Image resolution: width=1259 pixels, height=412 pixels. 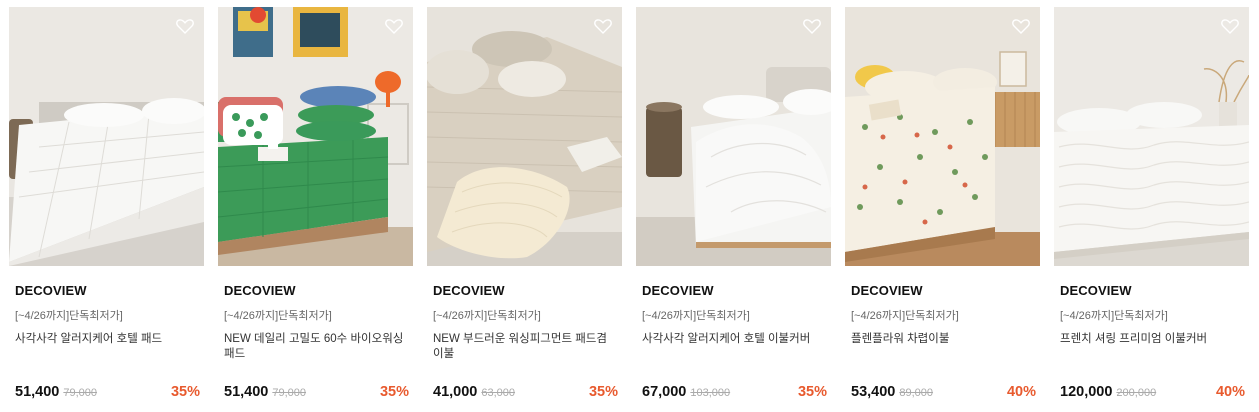 What do you see at coordinates (943, 394) in the screenshot?
I see `price-row: 53,400 89,000 40%` at bounding box center [943, 394].